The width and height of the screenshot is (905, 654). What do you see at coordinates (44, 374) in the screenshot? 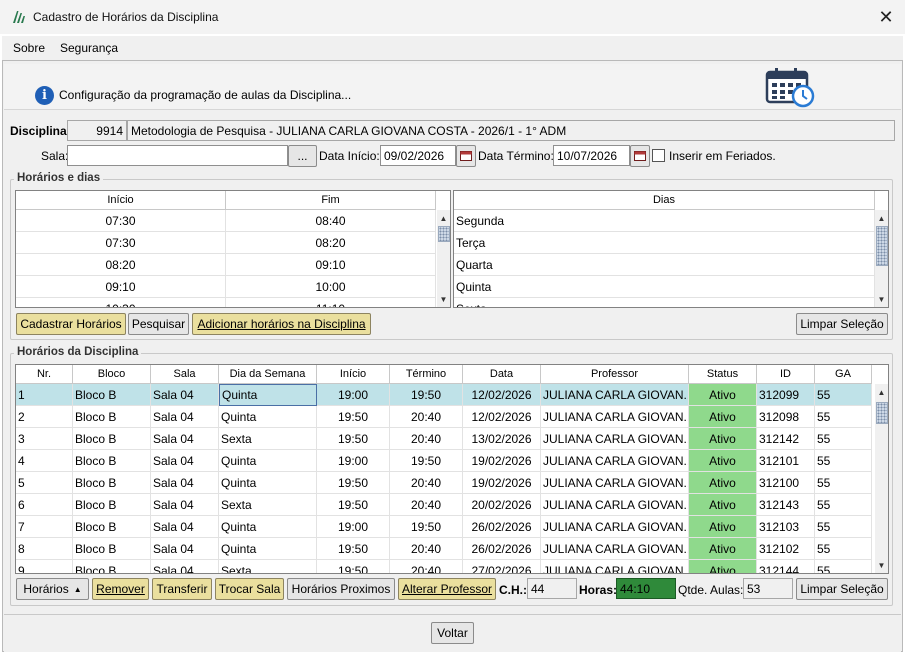
I see `col-nr: Nr.` at bounding box center [44, 374].